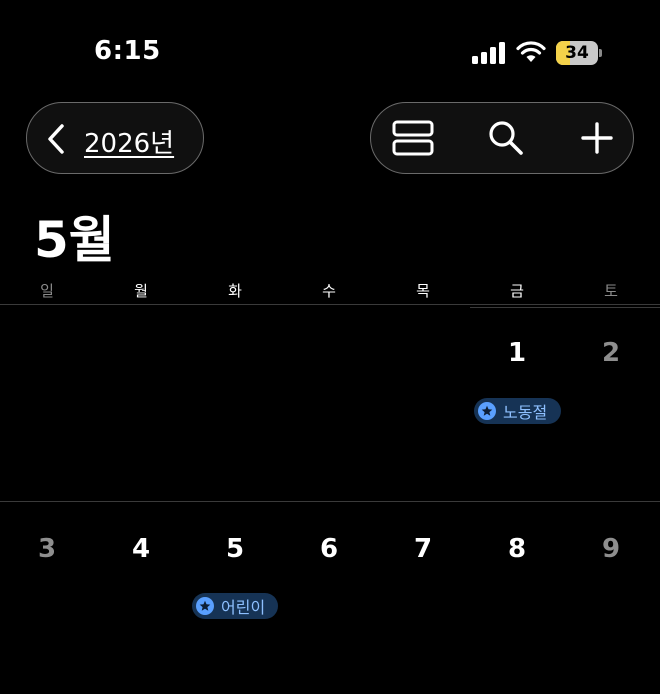 This screenshot has height=694, width=660. I want to click on day-cell-6: 6, so click(329, 549).